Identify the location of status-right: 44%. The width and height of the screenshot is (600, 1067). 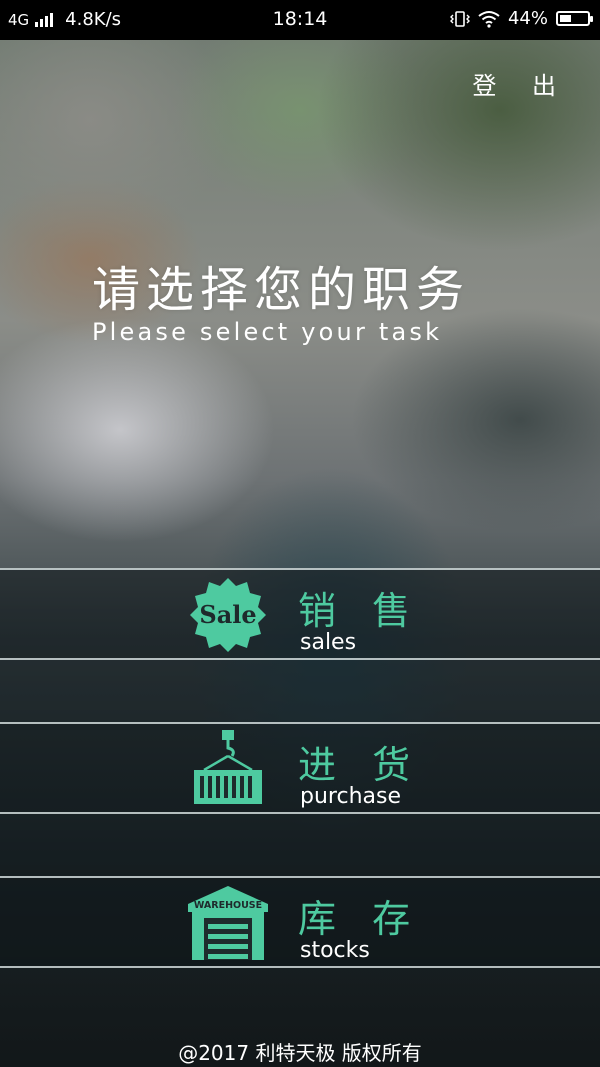
(521, 18).